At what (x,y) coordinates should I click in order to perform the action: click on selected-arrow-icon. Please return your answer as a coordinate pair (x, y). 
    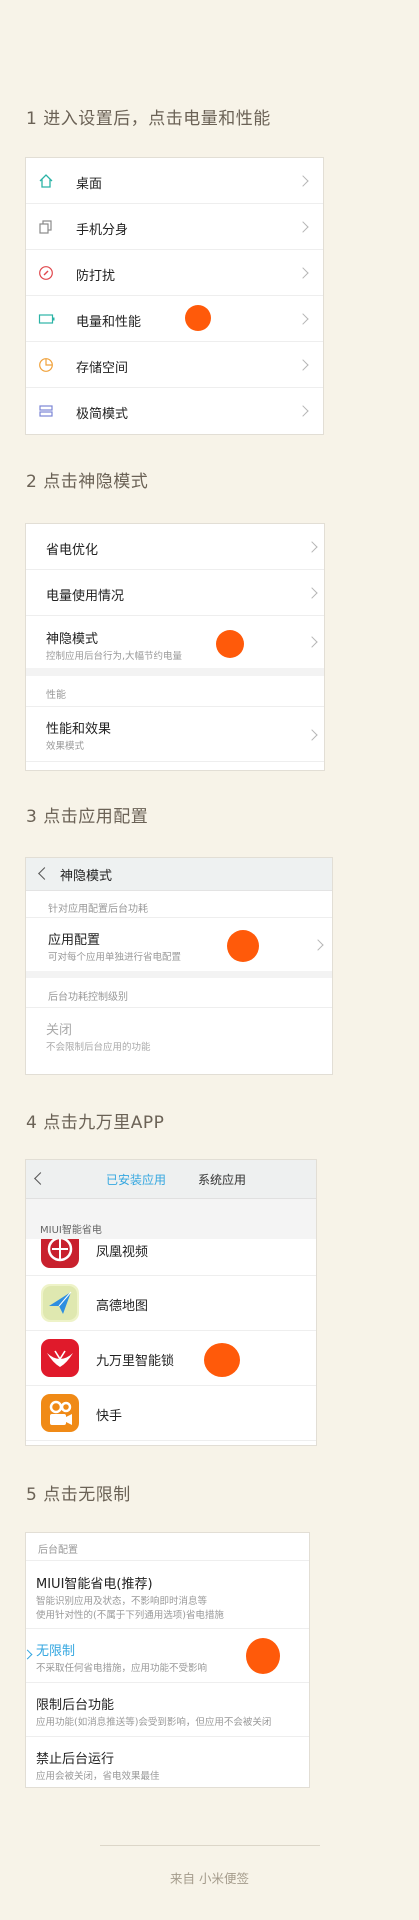
    Looking at the image, I should click on (29, 1654).